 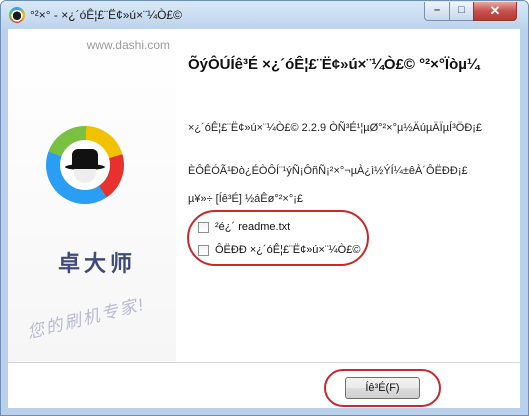 What do you see at coordinates (203, 250) in the screenshot?
I see `run-app-checkbox` at bounding box center [203, 250].